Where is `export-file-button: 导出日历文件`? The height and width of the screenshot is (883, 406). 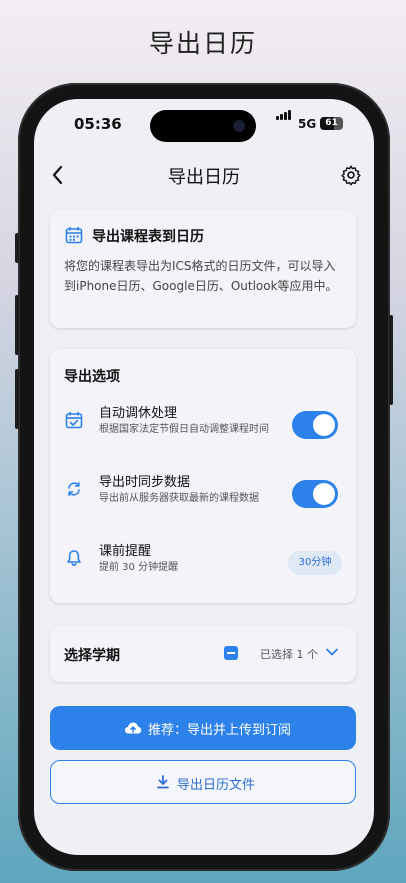 export-file-button: 导出日历文件 is located at coordinates (203, 782).